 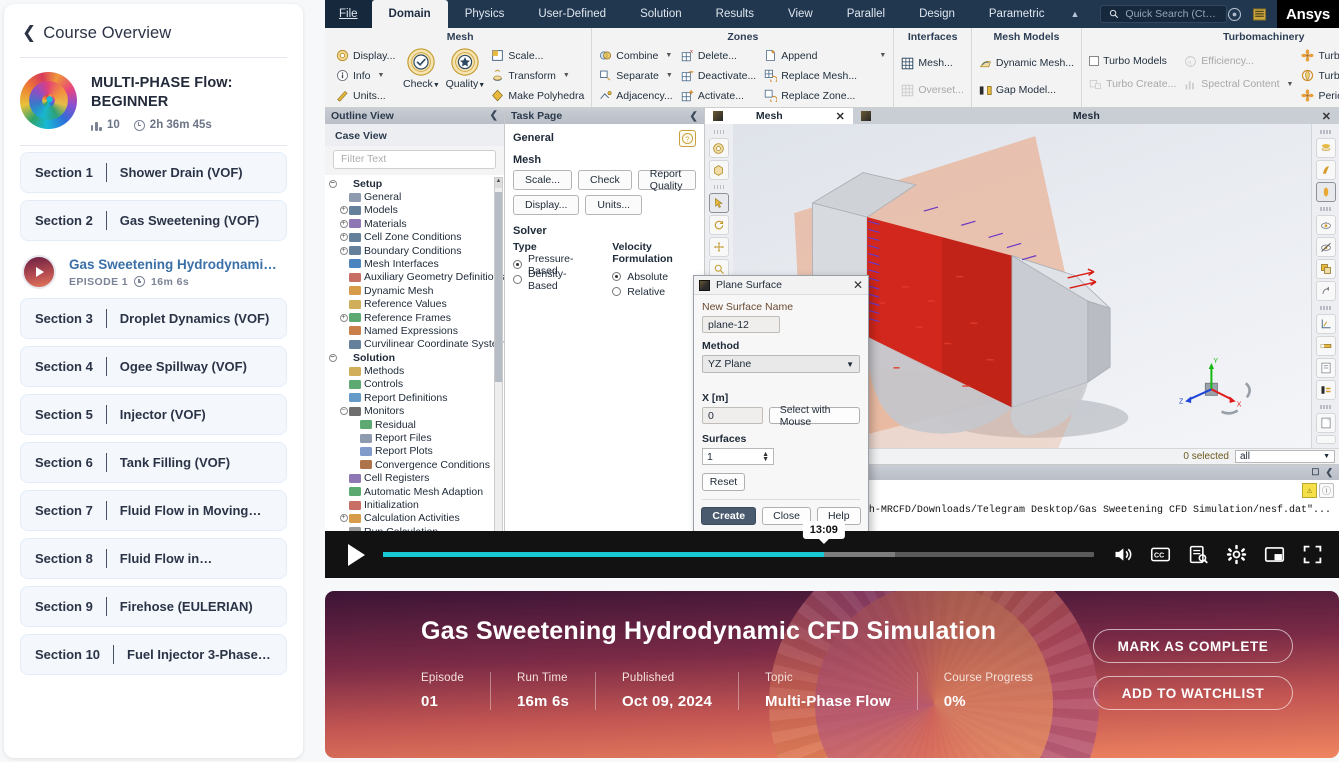 What do you see at coordinates (415, 183) in the screenshot?
I see `tree-node-setup: − Setup` at bounding box center [415, 183].